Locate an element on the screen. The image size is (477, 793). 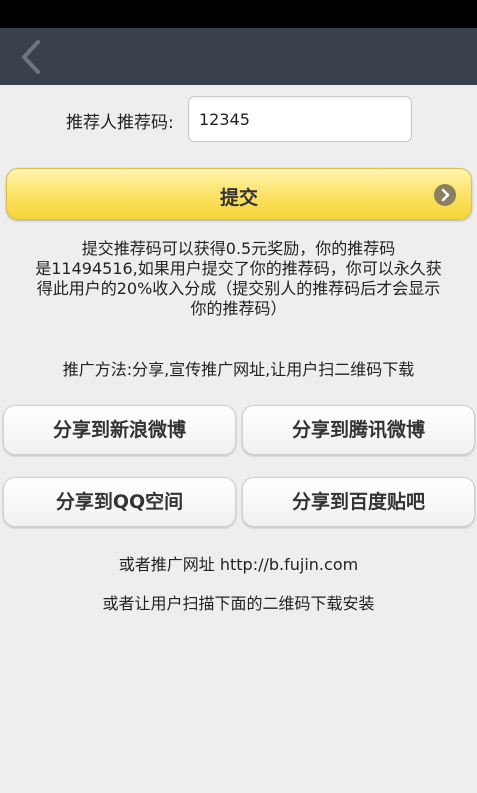
referrer-code-input is located at coordinates (300, 119).